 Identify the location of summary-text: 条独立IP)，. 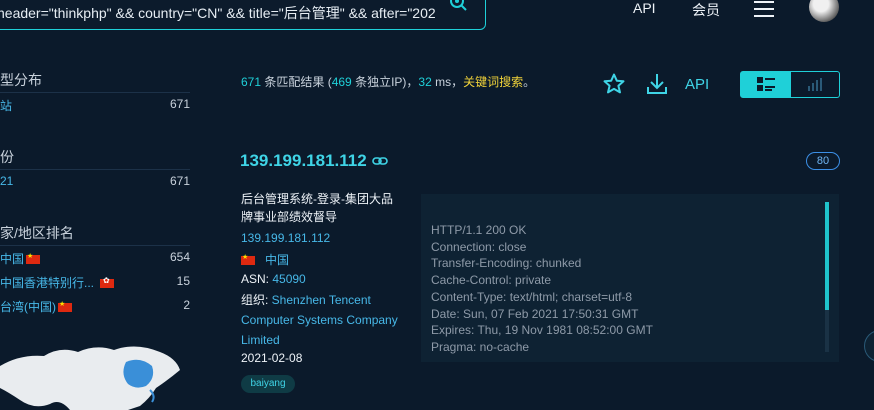
(385, 82).